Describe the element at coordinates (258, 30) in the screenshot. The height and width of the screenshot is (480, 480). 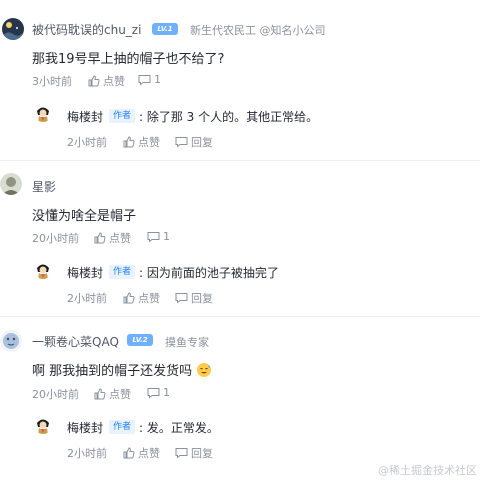
I see `user-title: 新生代农民工 @知名小公司` at that location.